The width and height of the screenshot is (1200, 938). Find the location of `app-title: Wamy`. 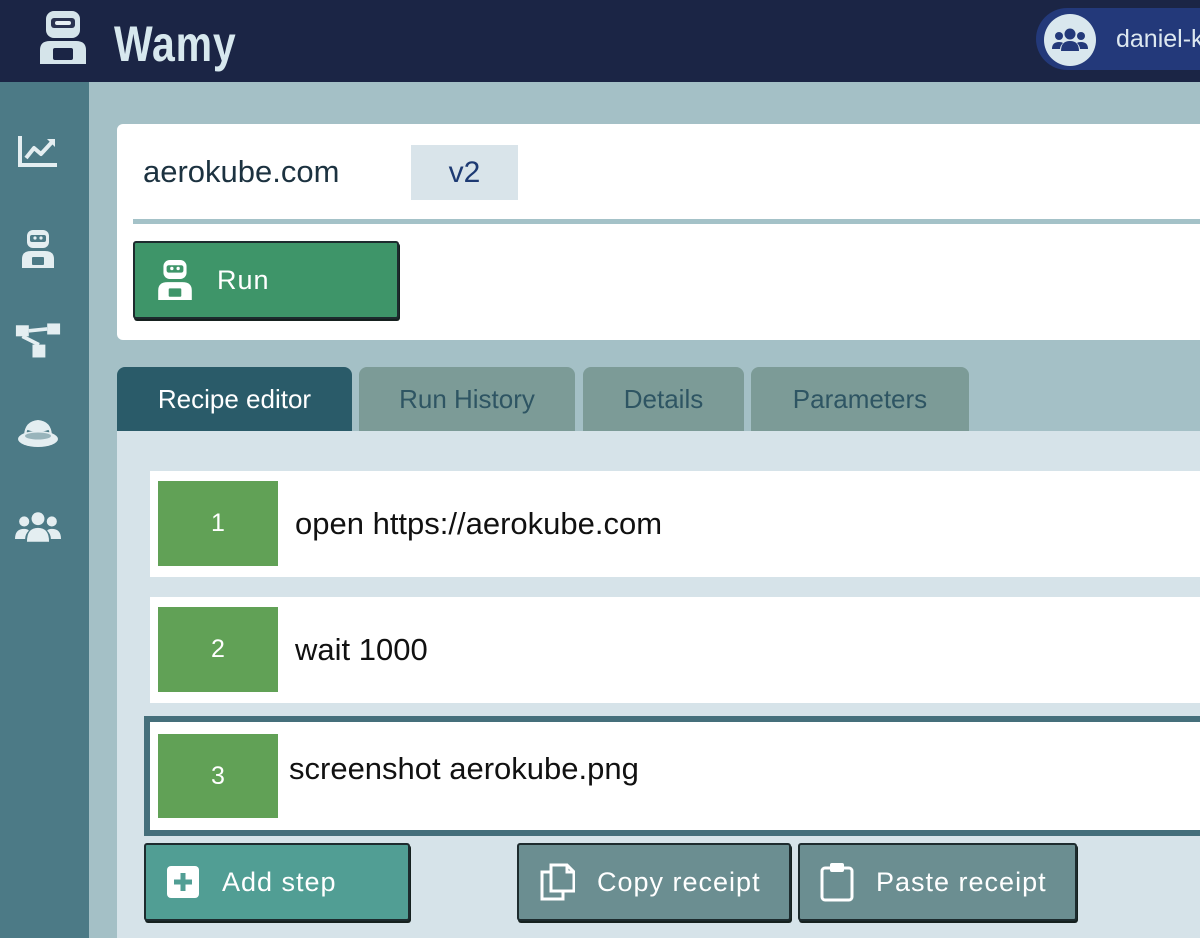

app-title: Wamy is located at coordinates (175, 44).